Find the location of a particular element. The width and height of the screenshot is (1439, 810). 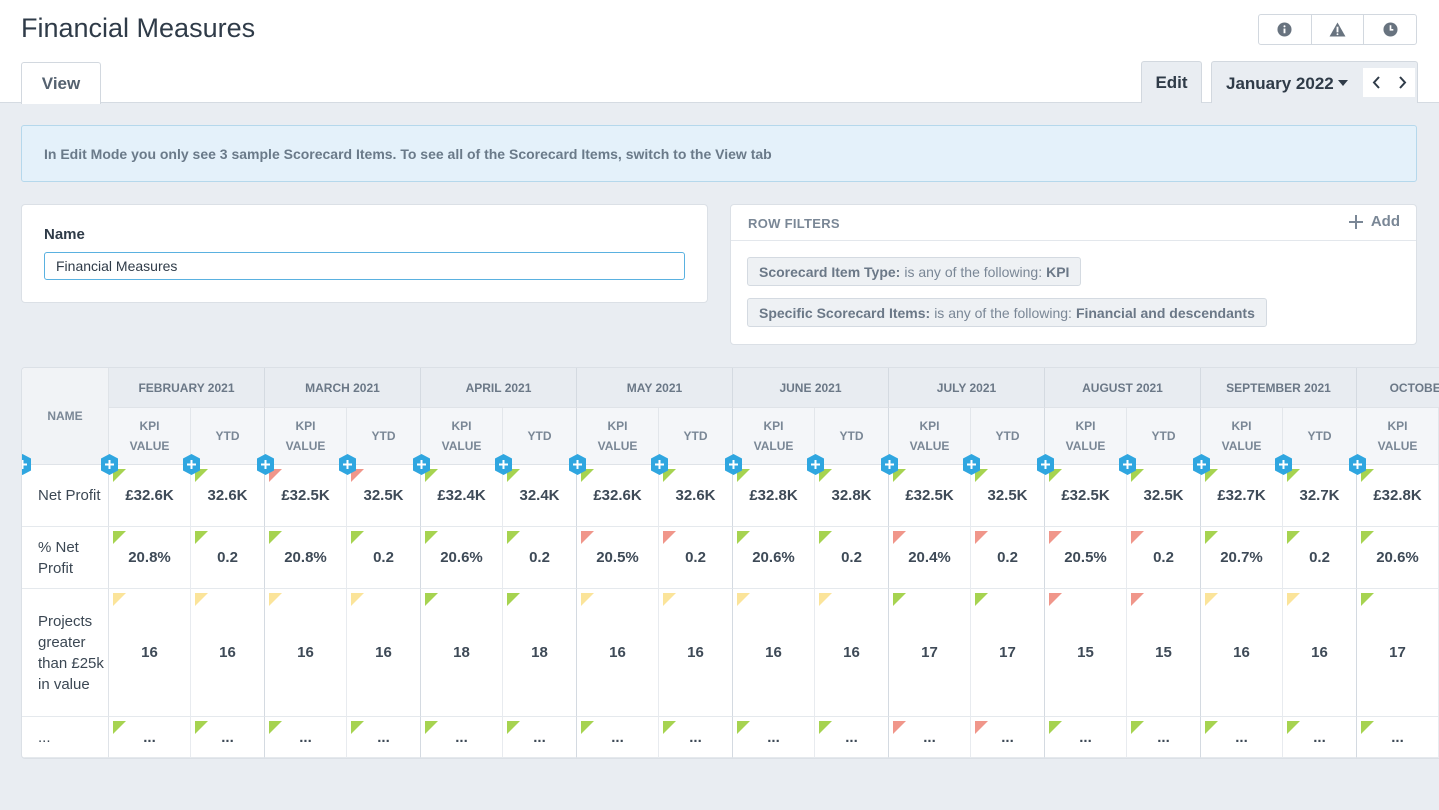

period-selector: January 2022 is located at coordinates (1314, 82).